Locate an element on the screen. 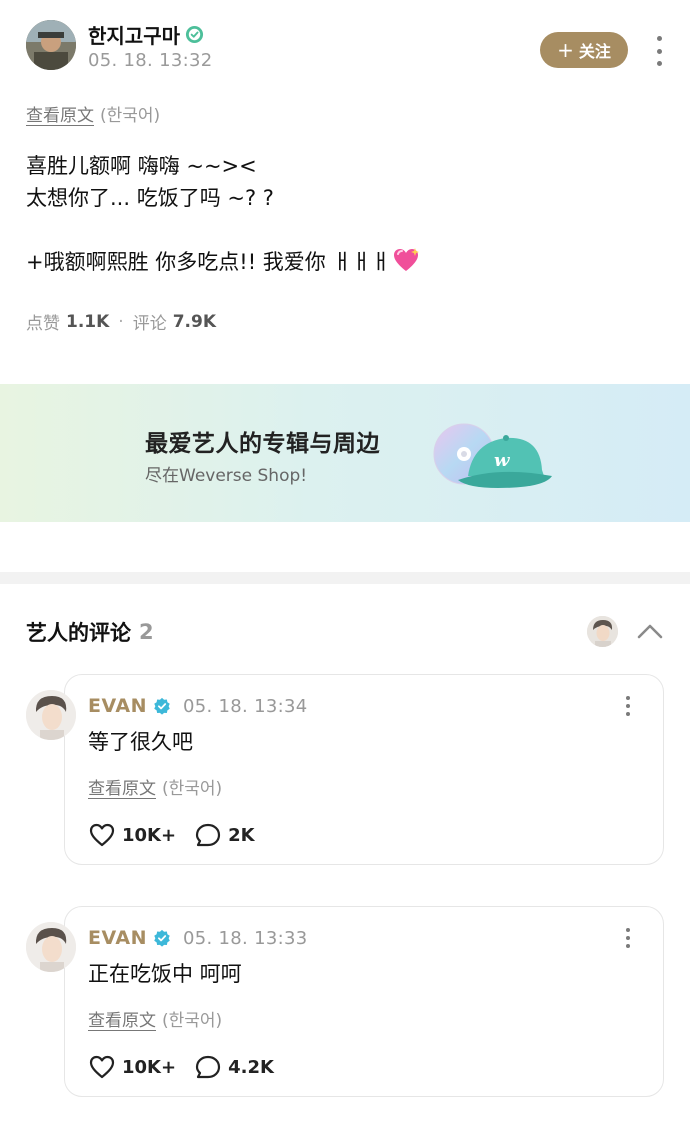 The width and height of the screenshot is (690, 1123). plus-icon: + is located at coordinates (565, 50).